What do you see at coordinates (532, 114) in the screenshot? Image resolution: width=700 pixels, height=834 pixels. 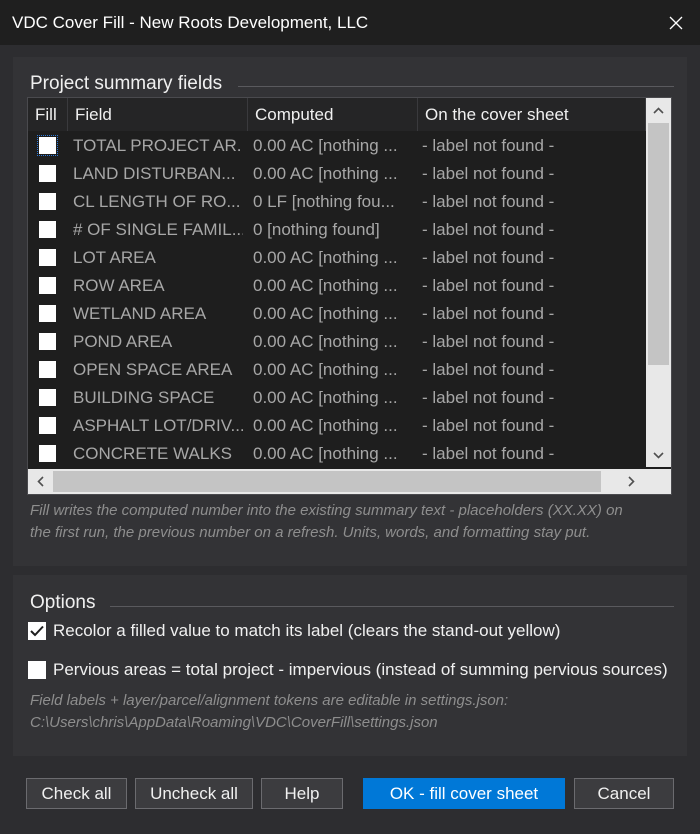 I see `column-header-cover: On the cover sheet` at bounding box center [532, 114].